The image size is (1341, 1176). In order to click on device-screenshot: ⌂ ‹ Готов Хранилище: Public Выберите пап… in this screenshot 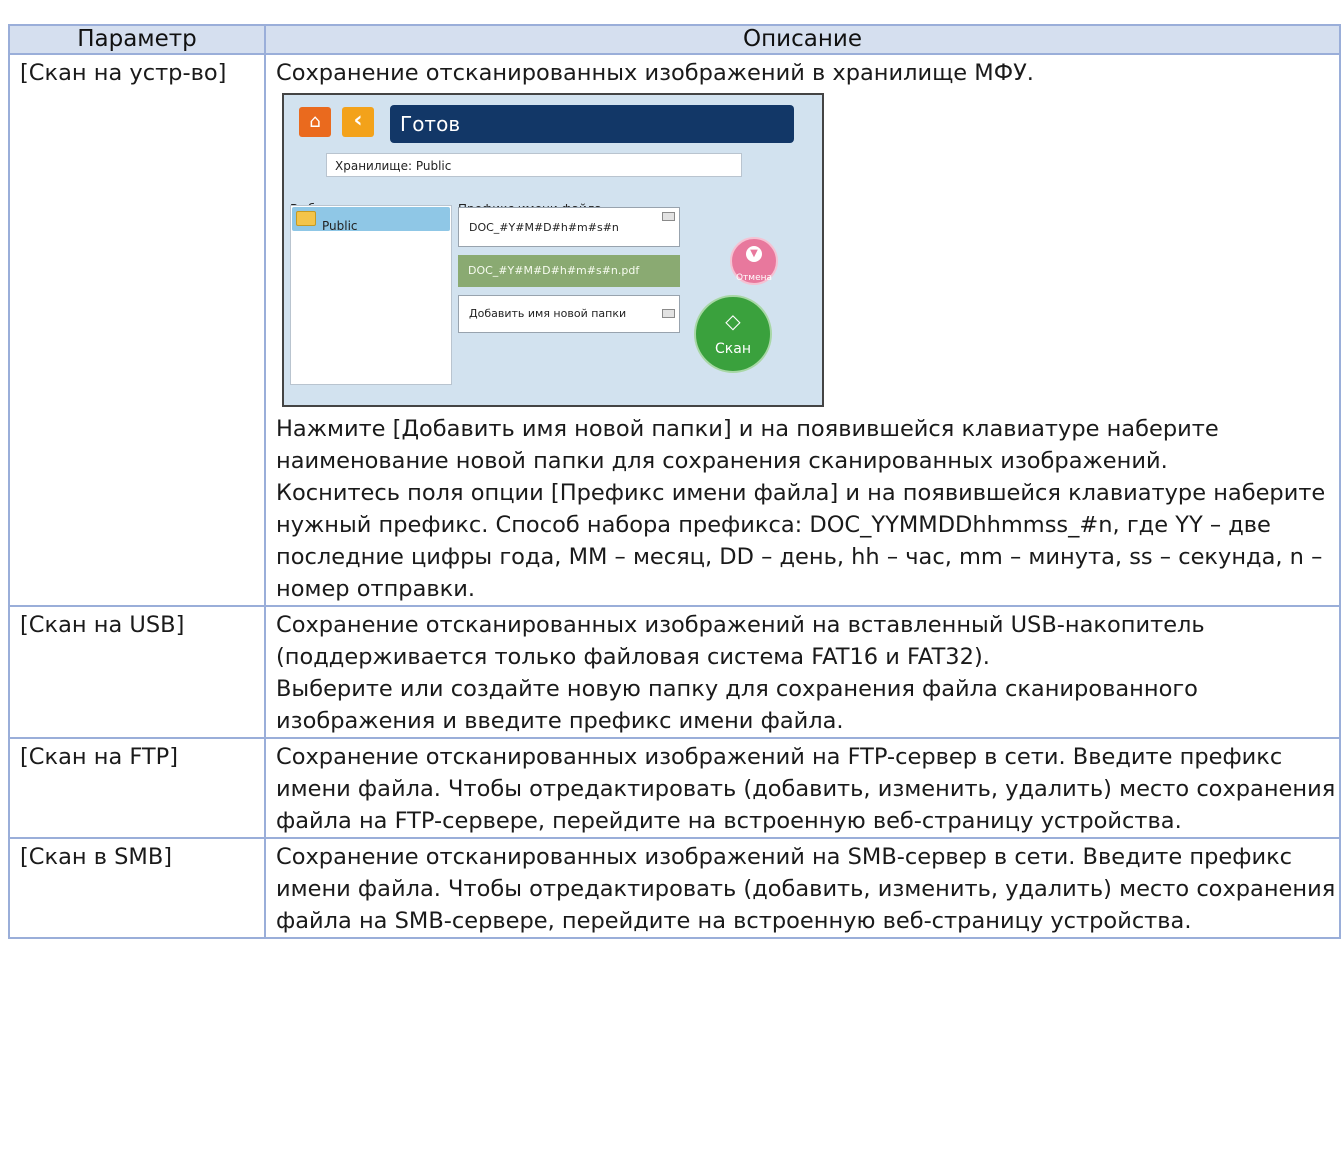, I will do `click(553, 250)`.